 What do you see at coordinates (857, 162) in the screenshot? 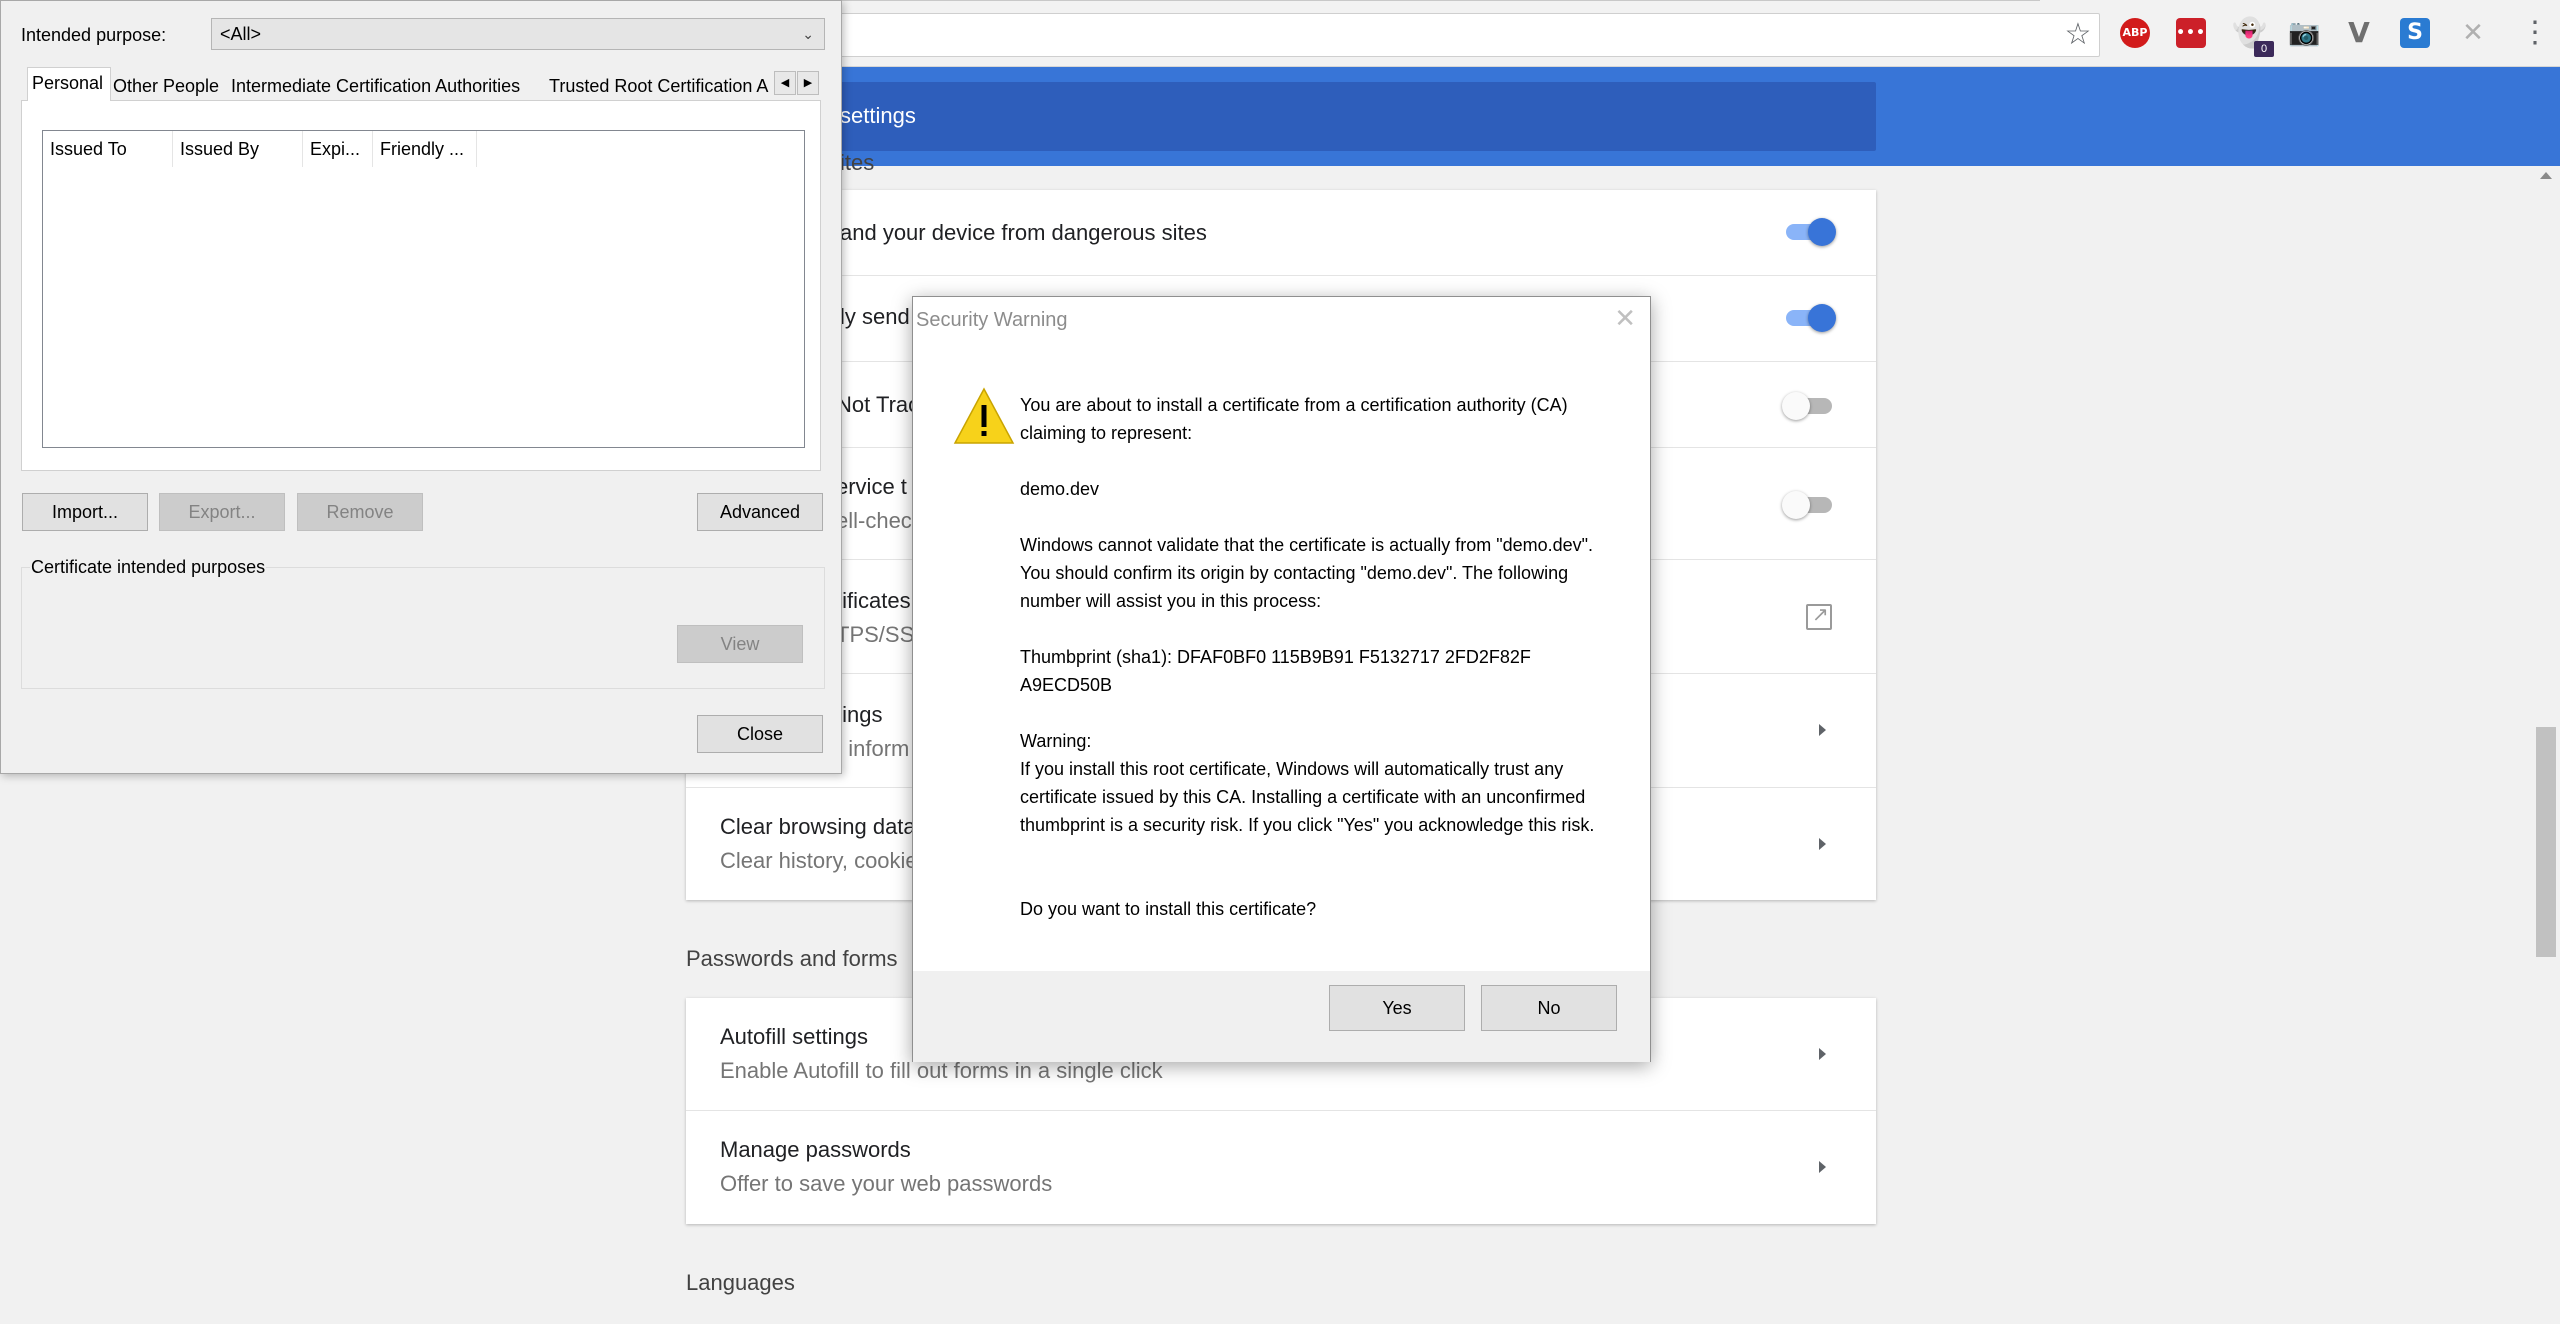
I see `privacy-section-title: ites` at bounding box center [857, 162].